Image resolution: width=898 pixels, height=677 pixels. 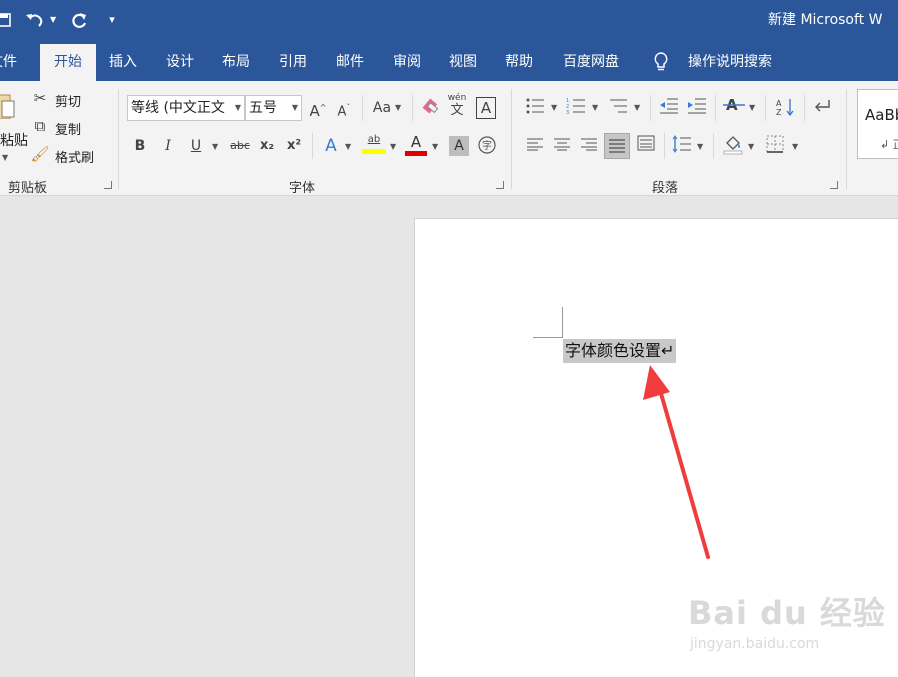 What do you see at coordinates (74, 156) in the screenshot?
I see `format-painter-button: 格式刷` at bounding box center [74, 156].